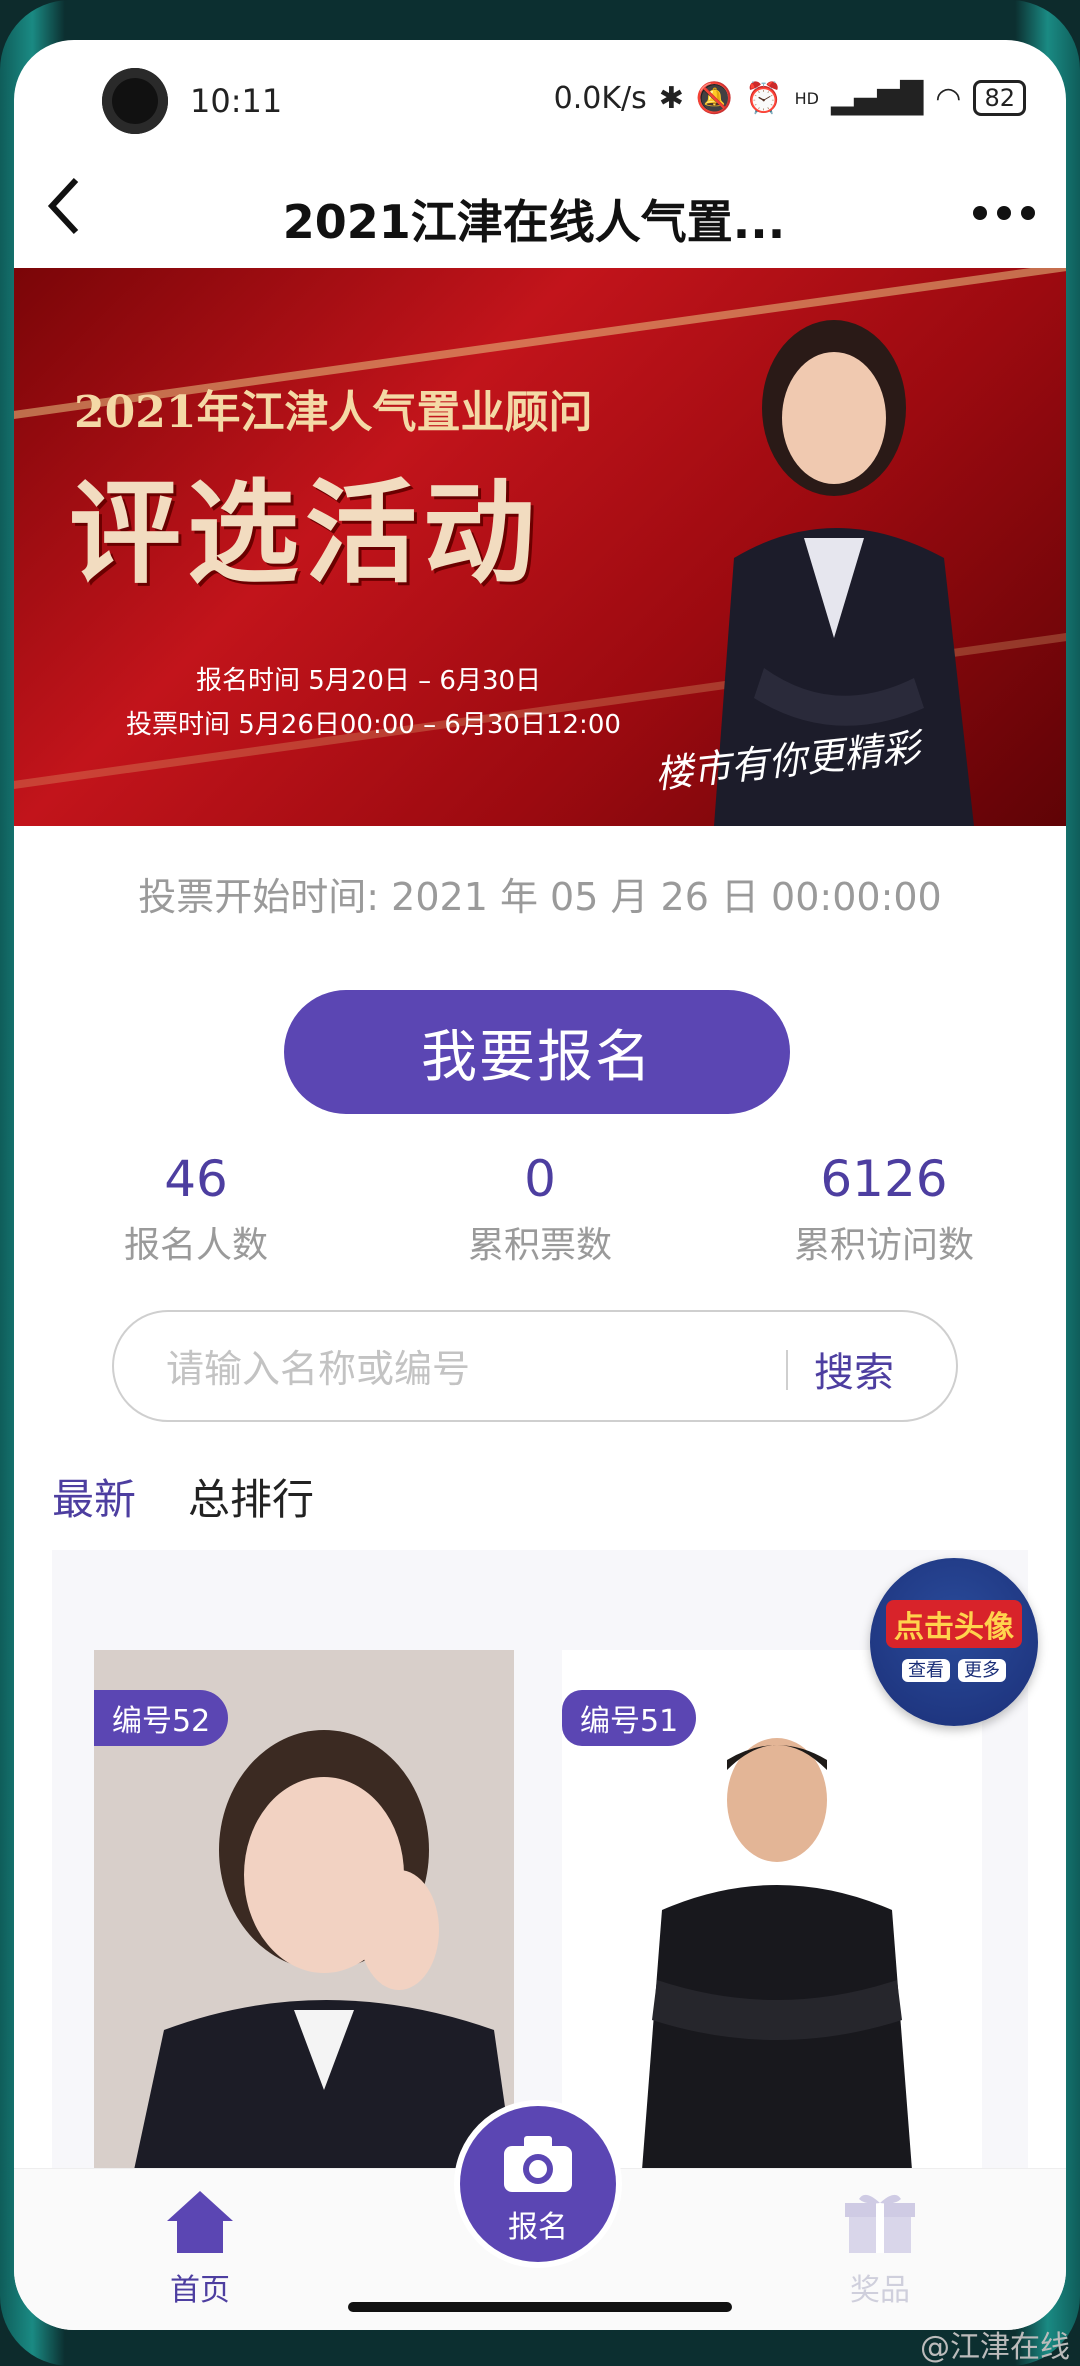 This screenshot has height=2366, width=1080. I want to click on floating-badge-right: 更多, so click(982, 1670).